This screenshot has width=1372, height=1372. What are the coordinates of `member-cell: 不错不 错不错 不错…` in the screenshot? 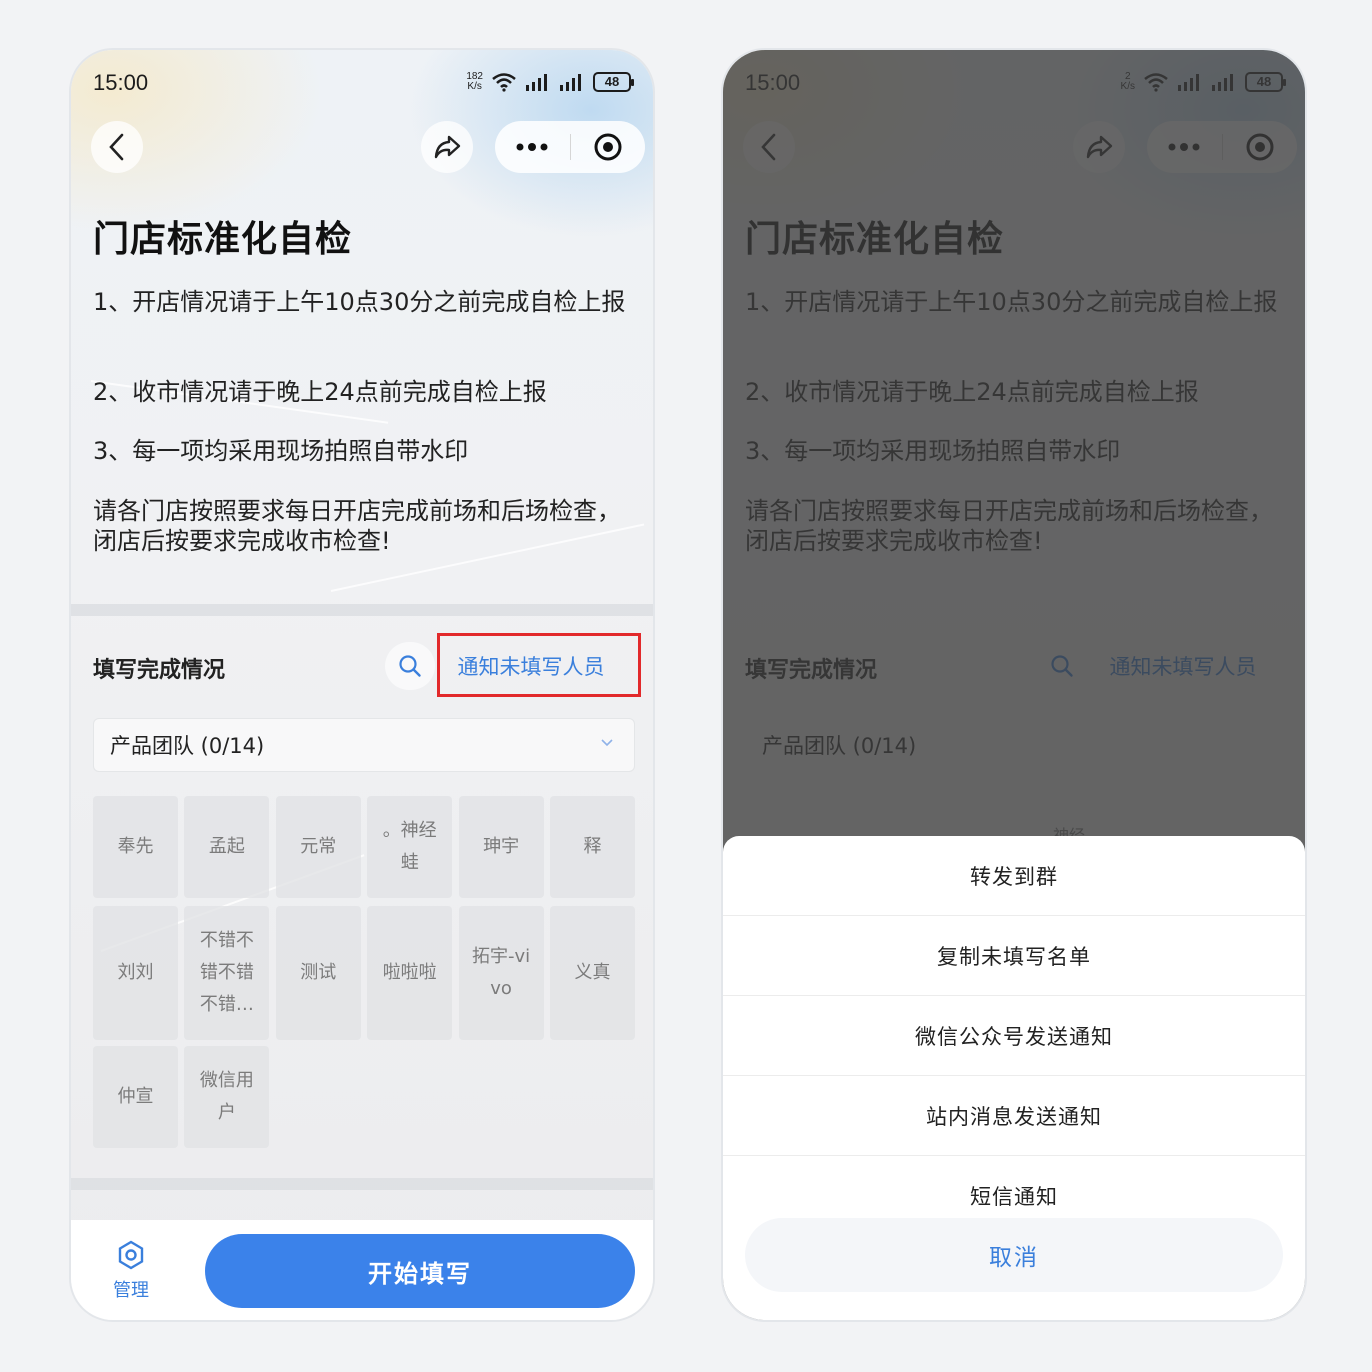 It's located at (227, 973).